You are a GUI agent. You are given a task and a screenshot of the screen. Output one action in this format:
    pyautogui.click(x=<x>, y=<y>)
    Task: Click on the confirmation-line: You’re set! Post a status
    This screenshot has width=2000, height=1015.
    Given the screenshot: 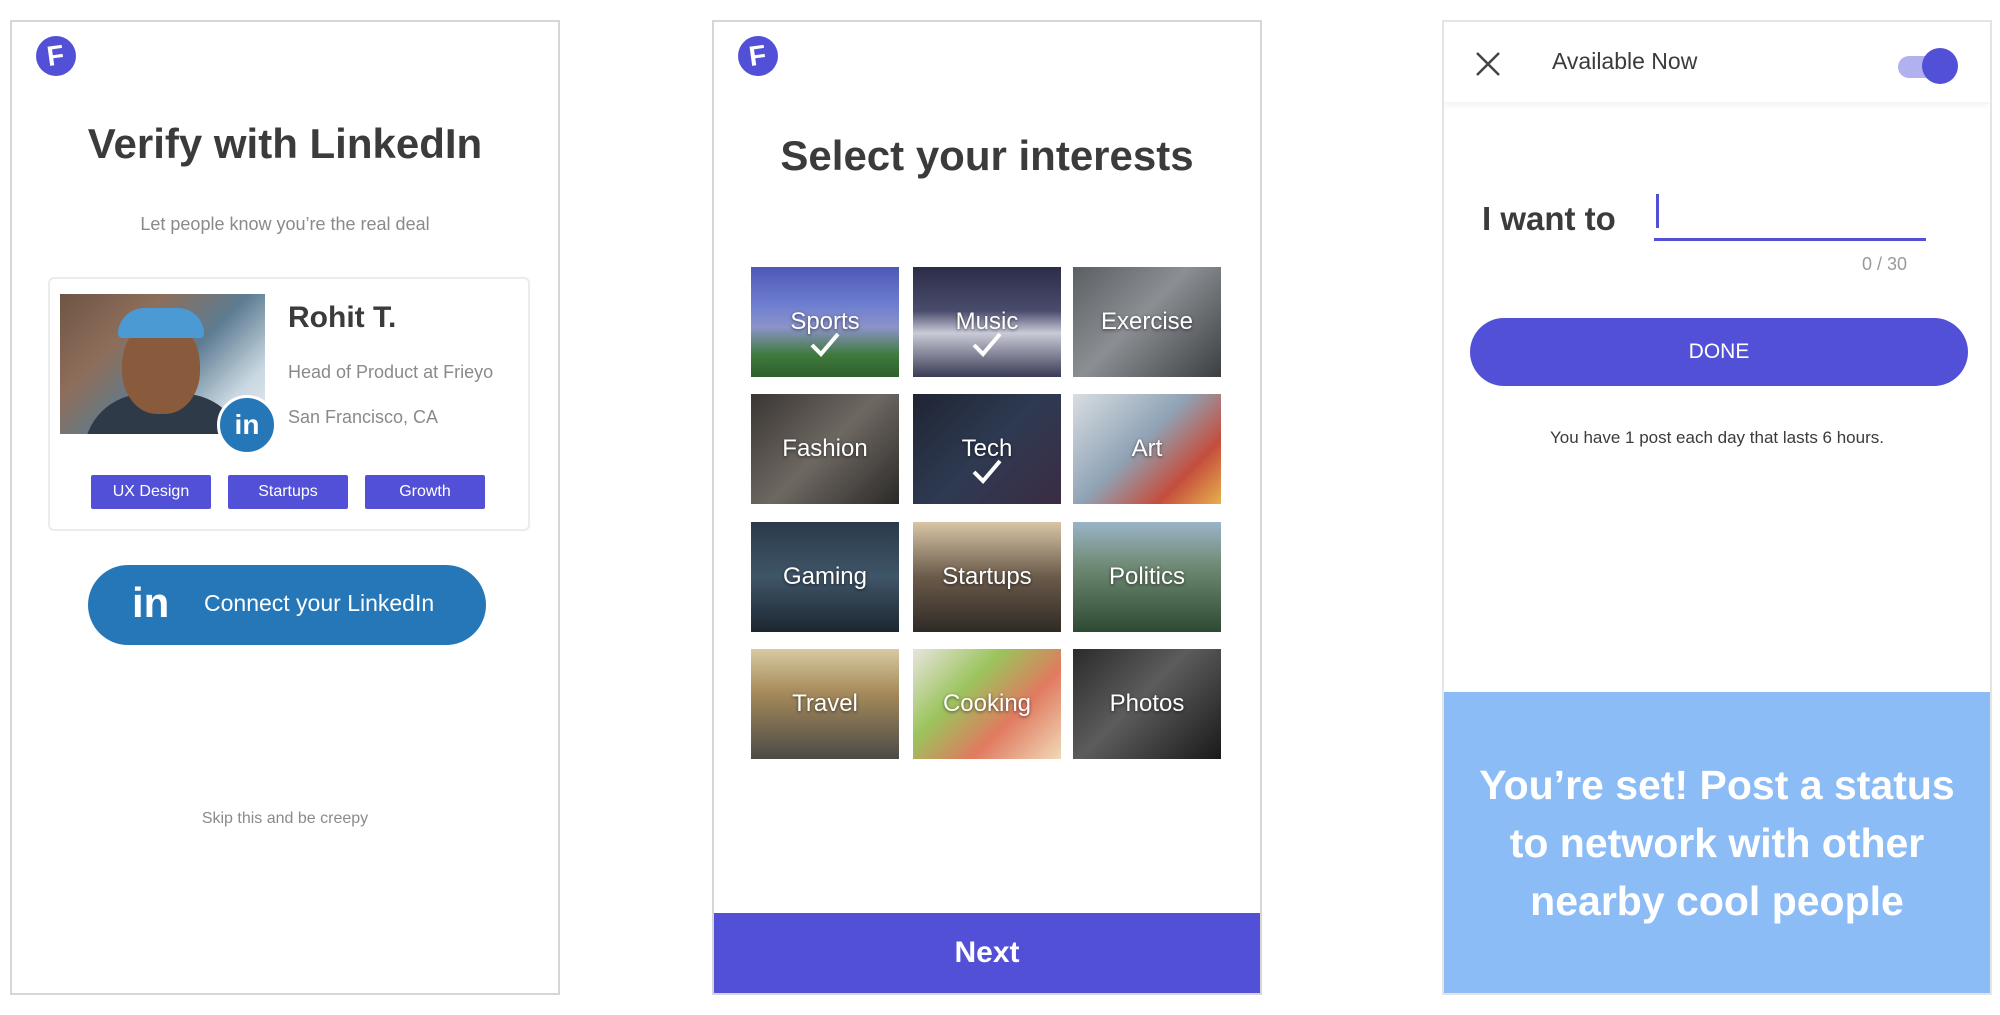 What is the action you would take?
    pyautogui.click(x=1717, y=785)
    